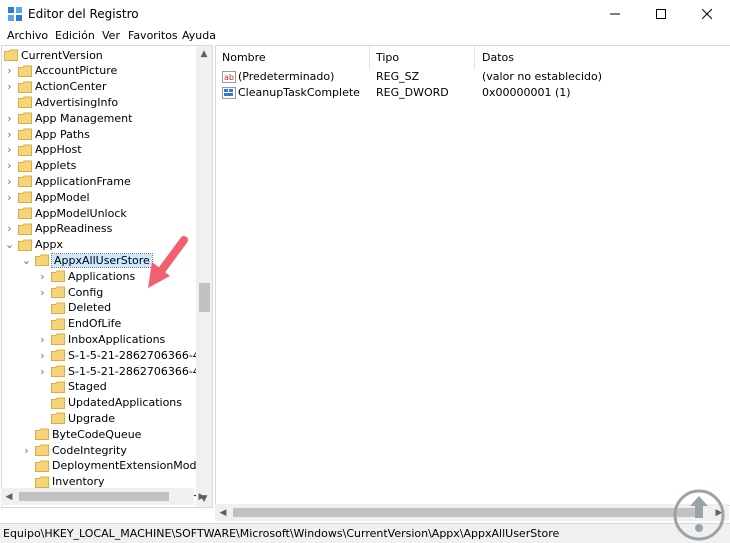  Describe the element at coordinates (86, 276) in the screenshot. I see `tree-item: › Applications` at that location.